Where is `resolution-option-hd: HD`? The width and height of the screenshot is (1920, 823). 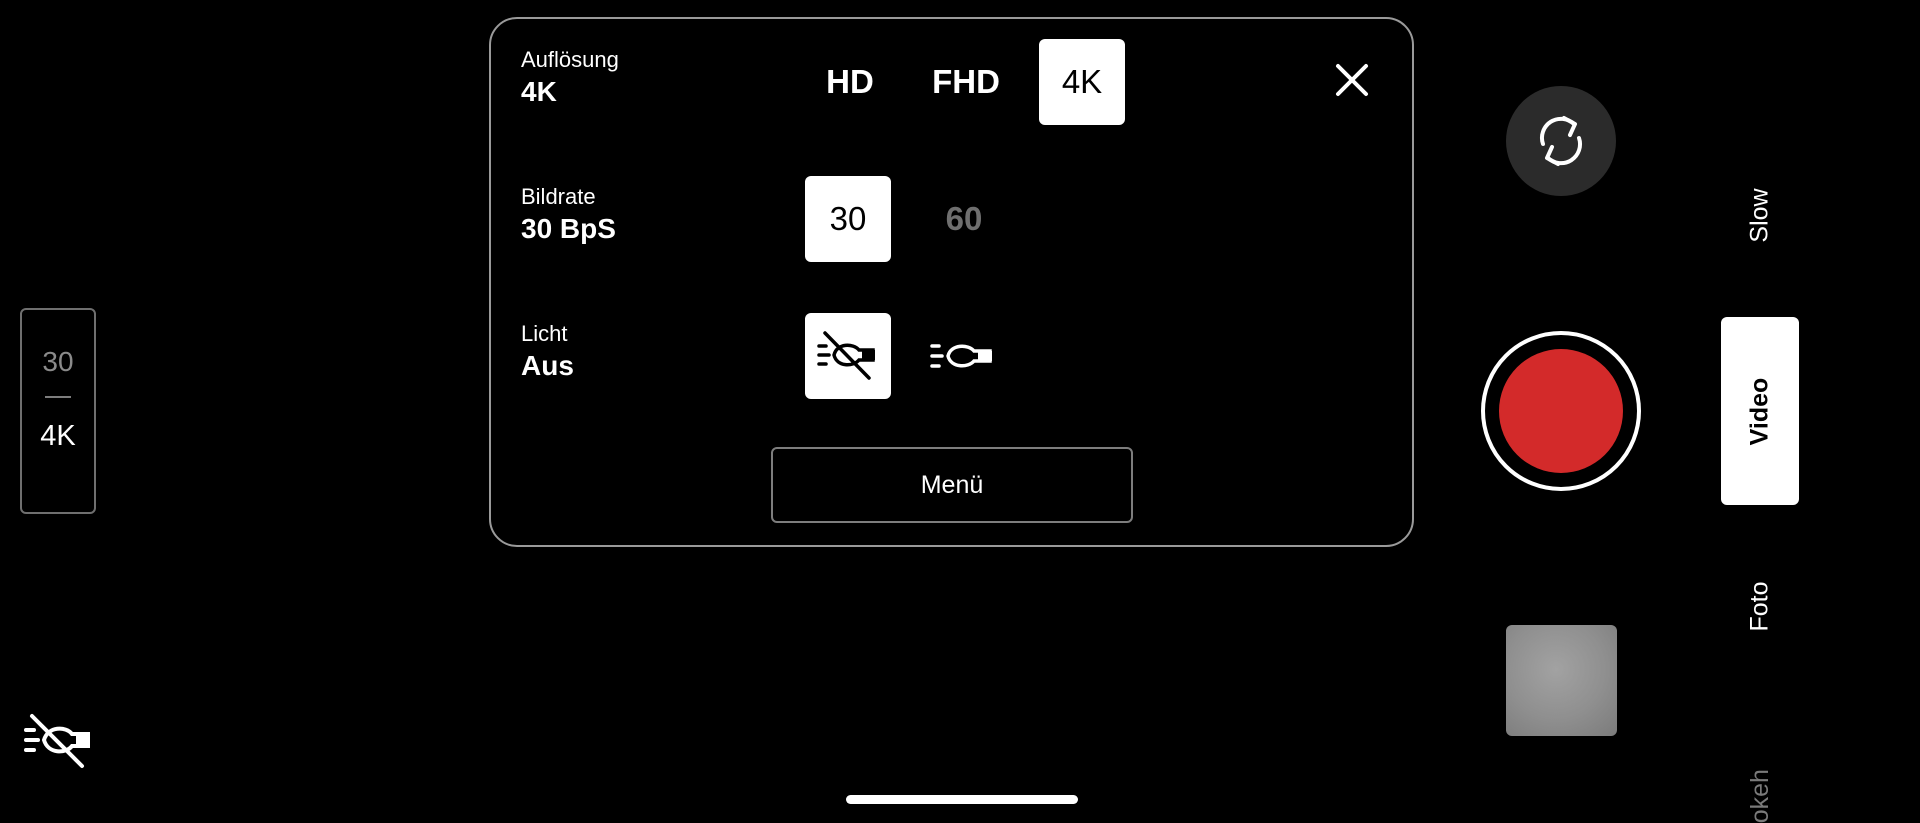
resolution-option-hd: HD is located at coordinates (850, 82).